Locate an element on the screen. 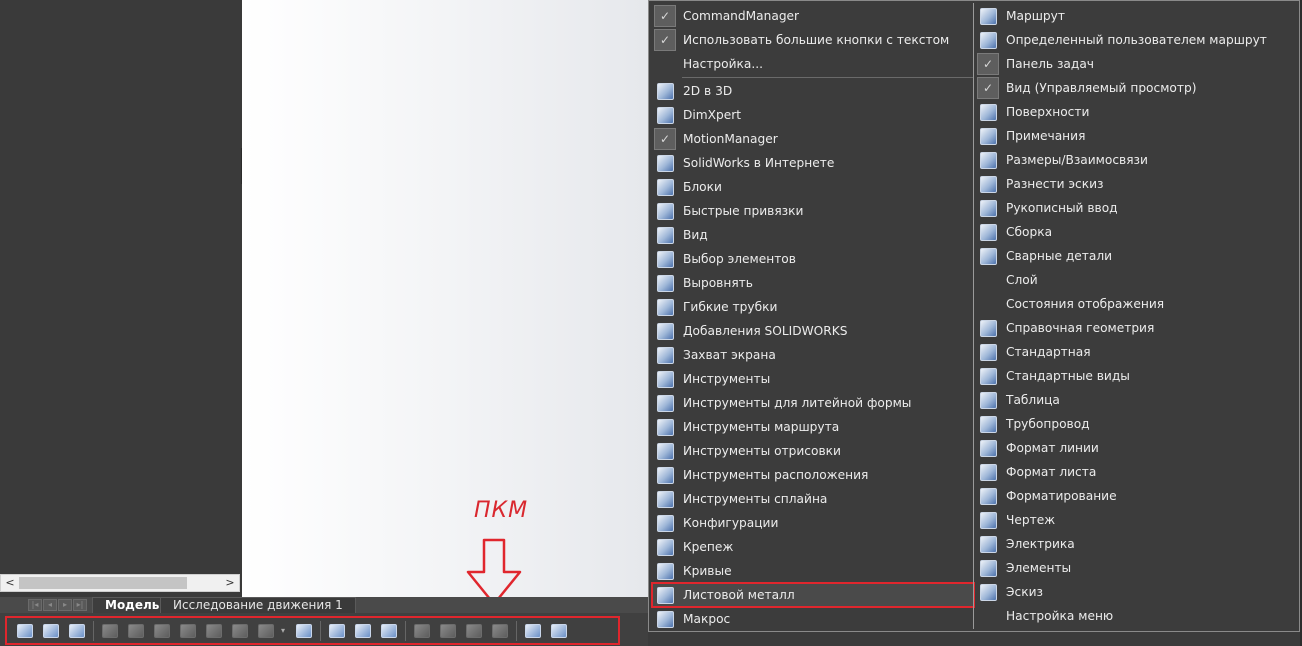 The height and width of the screenshot is (646, 1302). menu-item: ✓ Панель задач is located at coordinates (1136, 64).